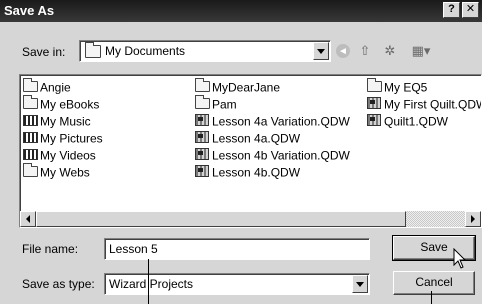 This screenshot has width=482, height=304. What do you see at coordinates (460, 258) in the screenshot?
I see `mouse-cursor-icon` at bounding box center [460, 258].